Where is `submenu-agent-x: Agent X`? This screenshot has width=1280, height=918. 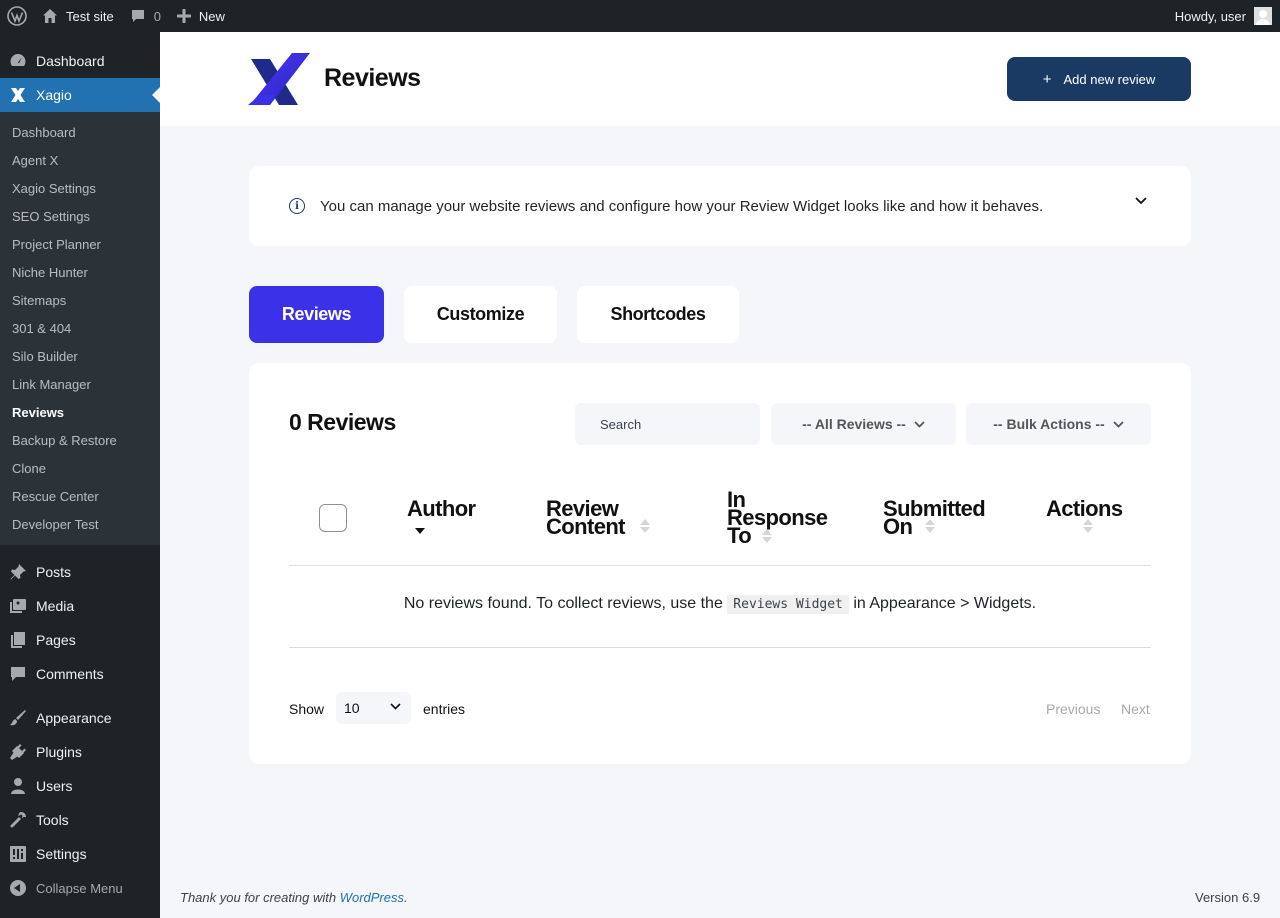
submenu-agent-x: Agent X is located at coordinates (80, 161).